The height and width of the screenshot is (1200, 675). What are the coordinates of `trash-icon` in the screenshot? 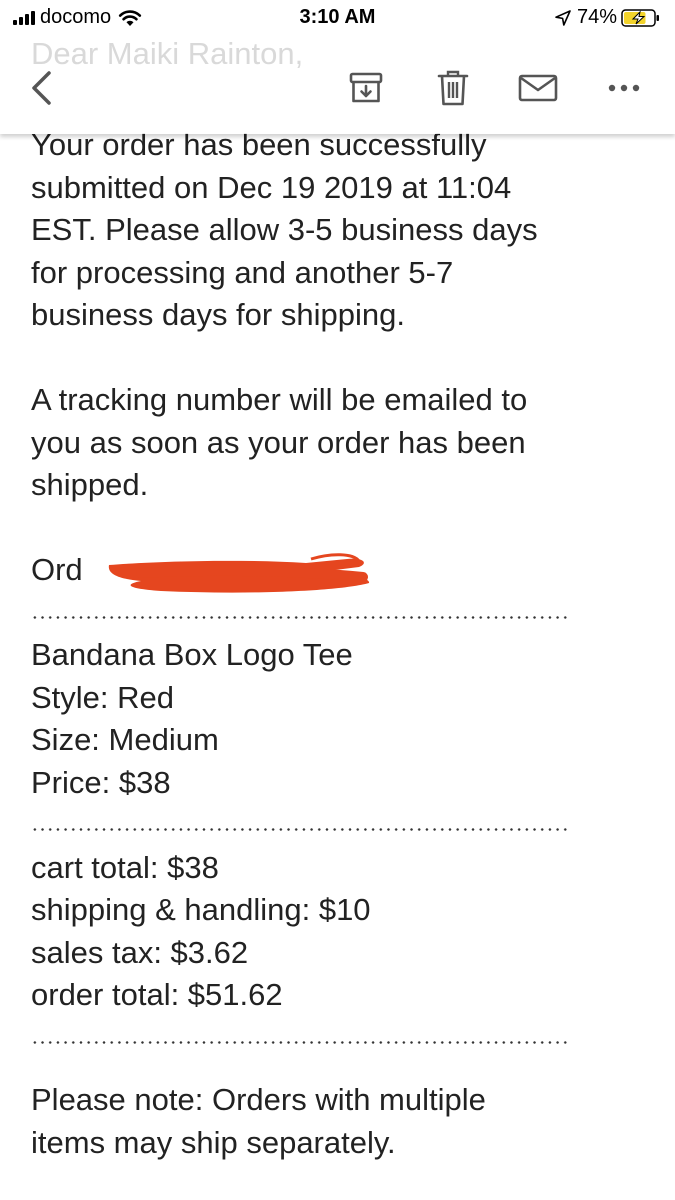 It's located at (453, 88).